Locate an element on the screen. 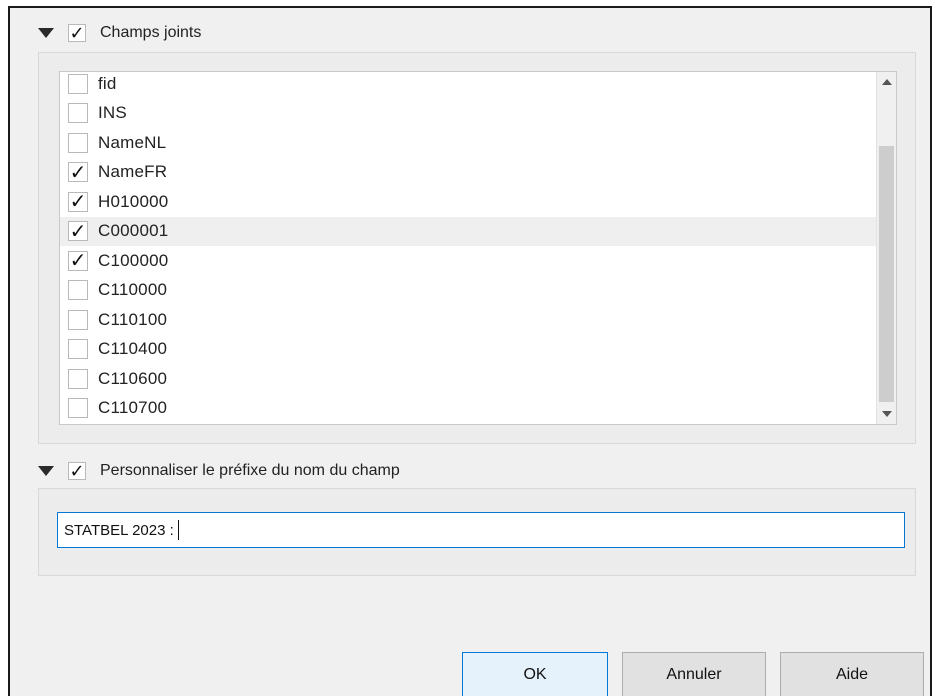 Image resolution: width=936 pixels, height=696 pixels. field-label: fid is located at coordinates (107, 83).